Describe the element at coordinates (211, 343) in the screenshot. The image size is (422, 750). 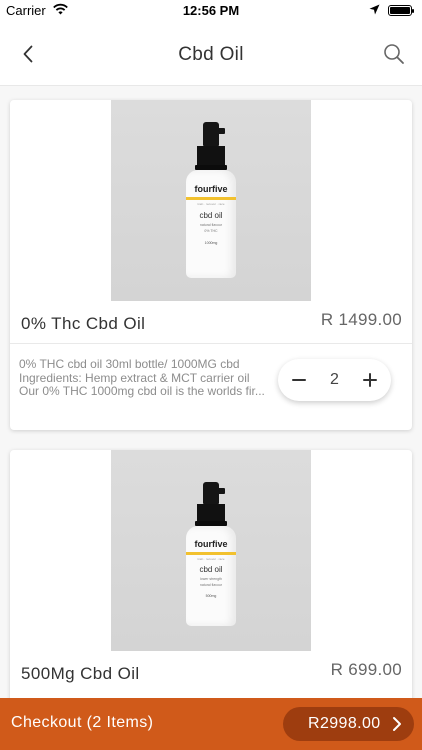
I see `card-divider` at that location.